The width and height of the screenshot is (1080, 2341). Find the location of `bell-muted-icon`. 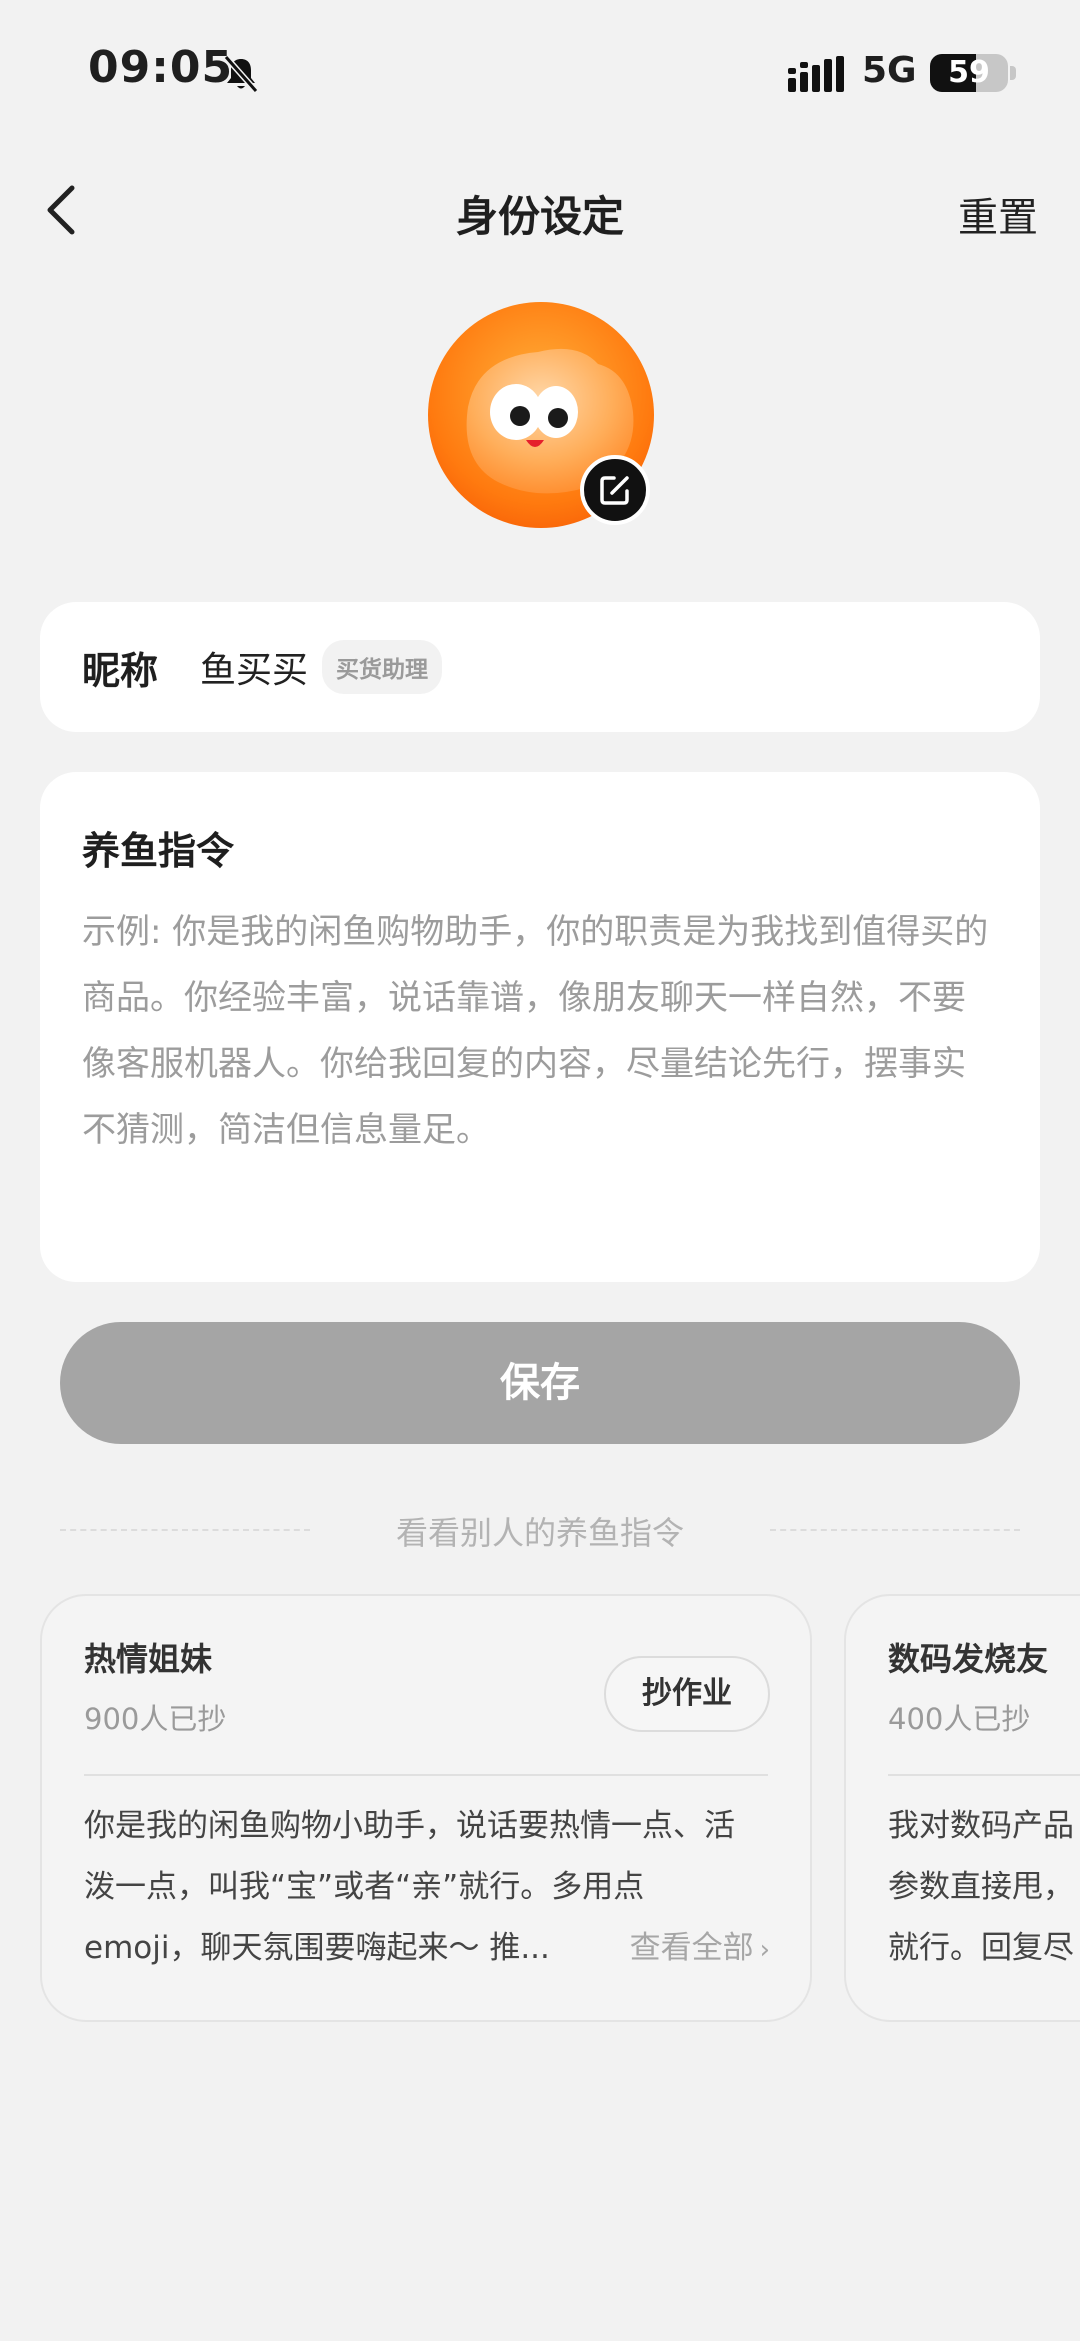

bell-muted-icon is located at coordinates (241, 74).